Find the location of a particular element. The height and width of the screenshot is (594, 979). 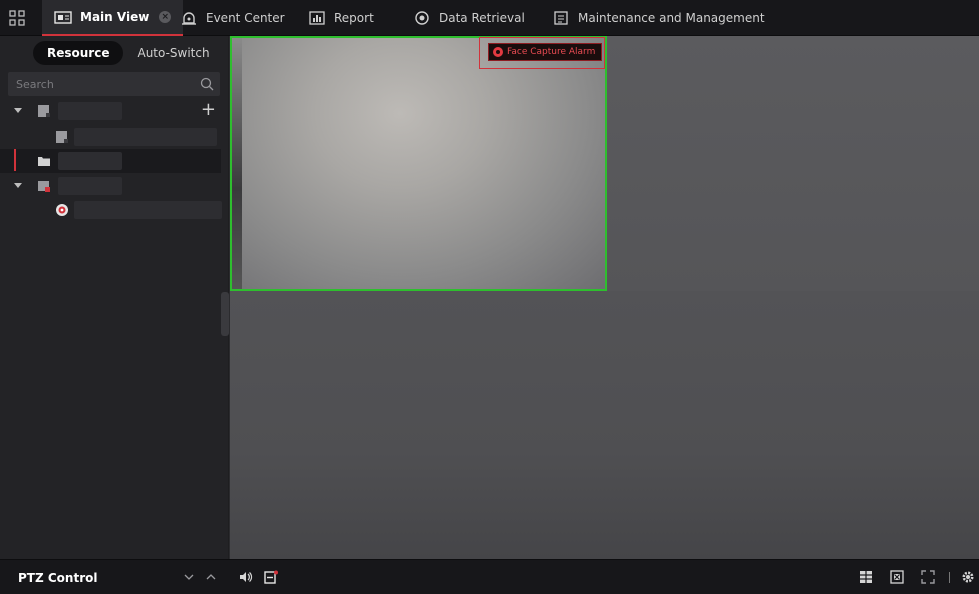

tab-maintenance-label: Maintenance and Management is located at coordinates (671, 18).